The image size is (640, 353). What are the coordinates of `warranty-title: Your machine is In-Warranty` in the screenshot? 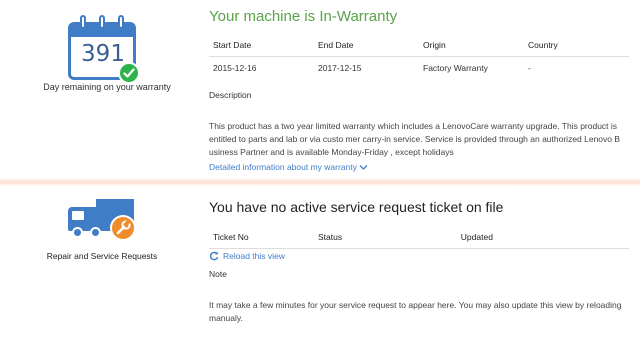 It's located at (303, 16).